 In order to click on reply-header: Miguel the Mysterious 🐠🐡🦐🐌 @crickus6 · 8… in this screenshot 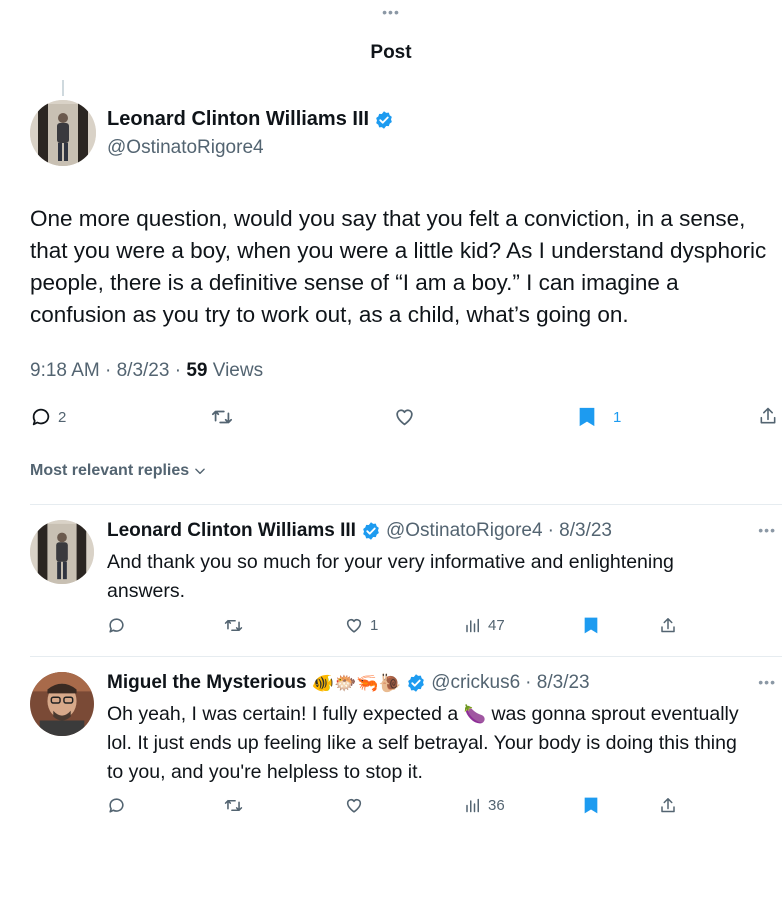, I will do `click(348, 683)`.